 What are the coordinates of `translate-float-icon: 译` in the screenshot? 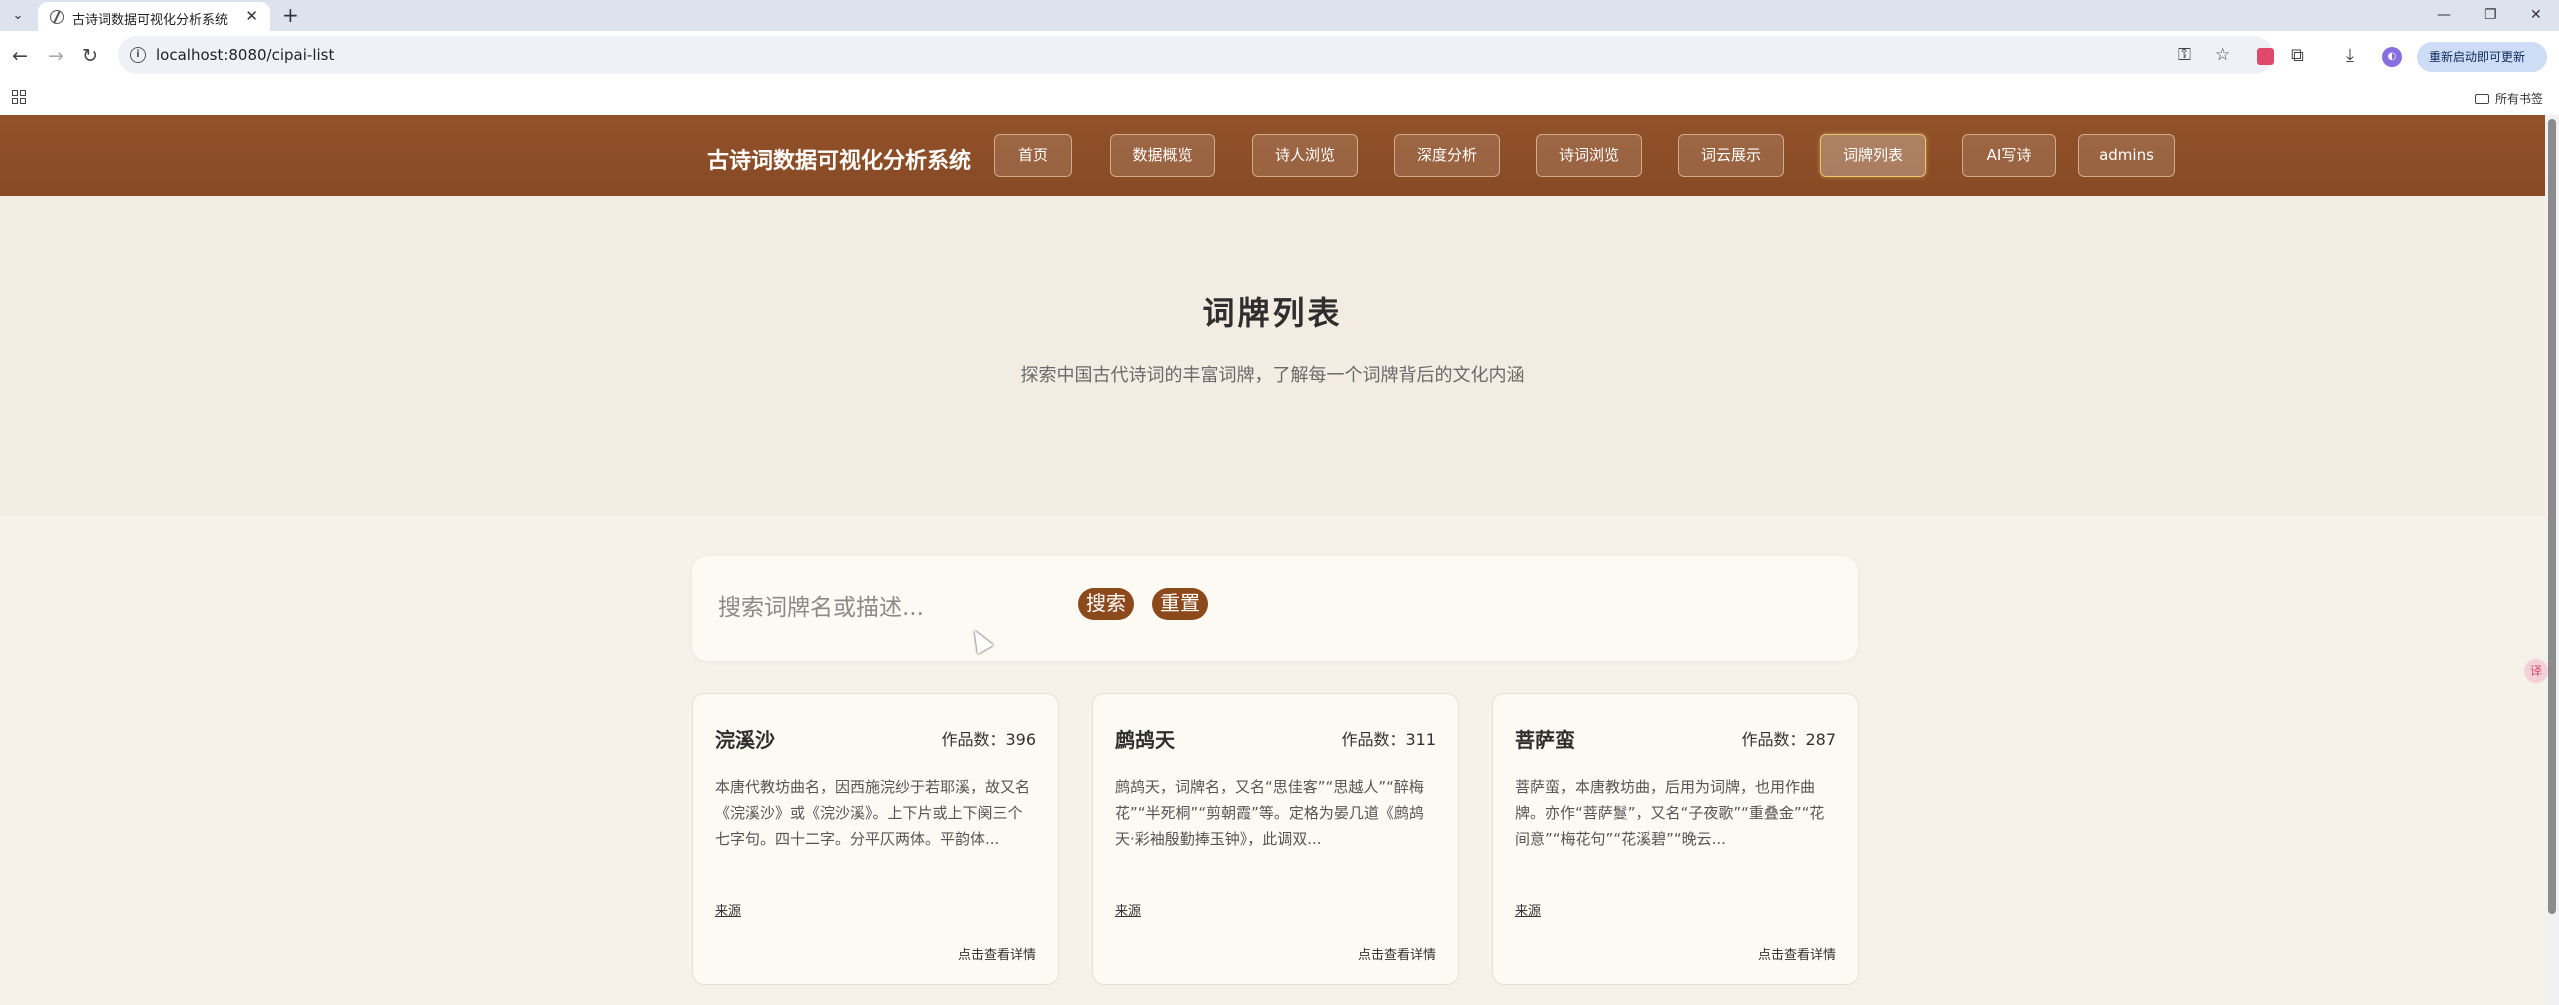 It's located at (2536, 671).